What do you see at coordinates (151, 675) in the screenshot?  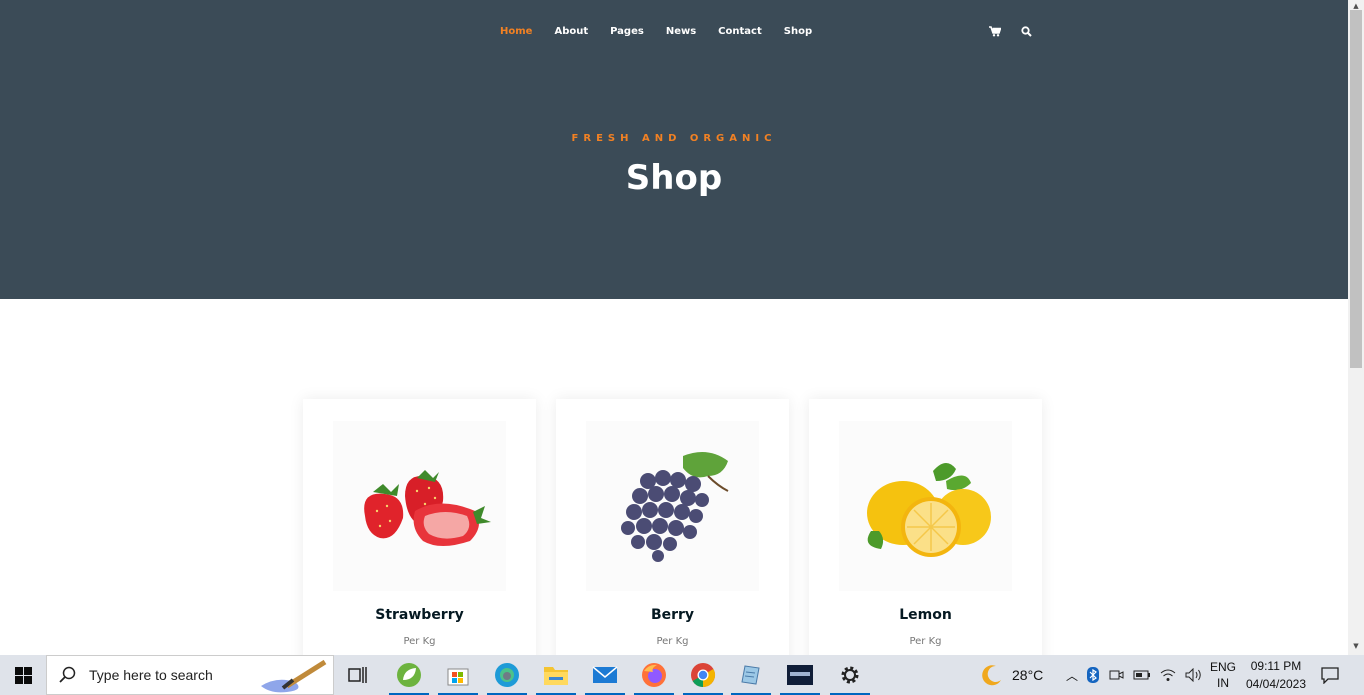 I see `search-placeholder: Type here to search` at bounding box center [151, 675].